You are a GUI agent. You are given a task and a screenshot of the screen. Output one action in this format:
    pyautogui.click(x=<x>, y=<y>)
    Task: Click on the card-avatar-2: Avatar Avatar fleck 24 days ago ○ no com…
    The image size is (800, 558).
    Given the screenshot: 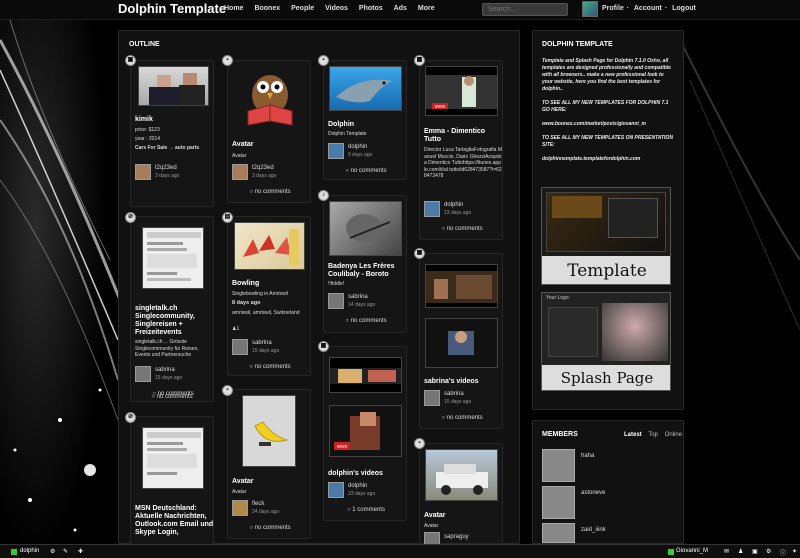 What is the action you would take?
    pyautogui.click(x=269, y=464)
    